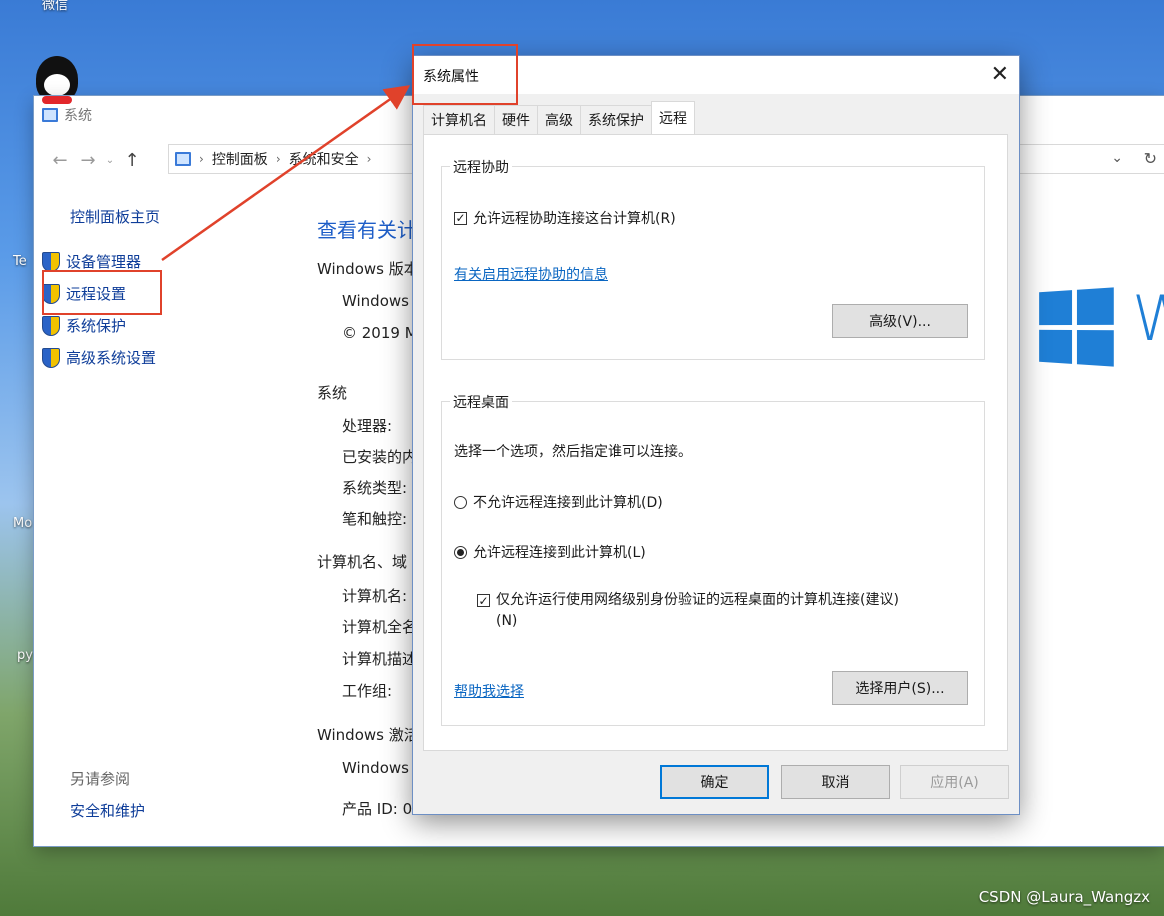  What do you see at coordinates (673, 117) in the screenshot?
I see `tab-remote: 远程` at bounding box center [673, 117].